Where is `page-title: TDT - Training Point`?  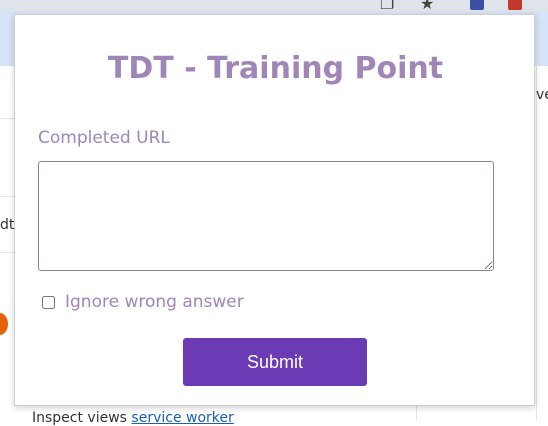
page-title: TDT - Training Point is located at coordinates (275, 68).